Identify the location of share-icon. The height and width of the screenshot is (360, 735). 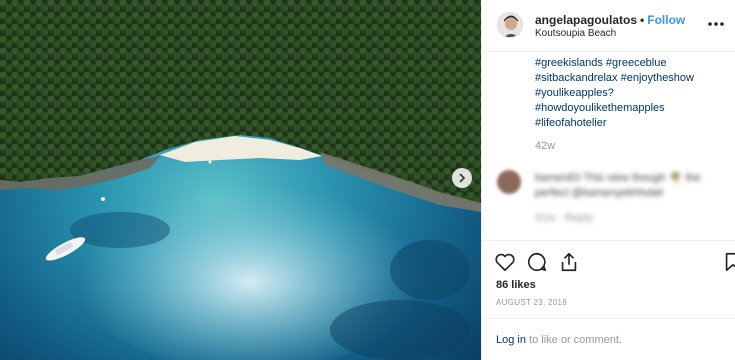
(569, 262).